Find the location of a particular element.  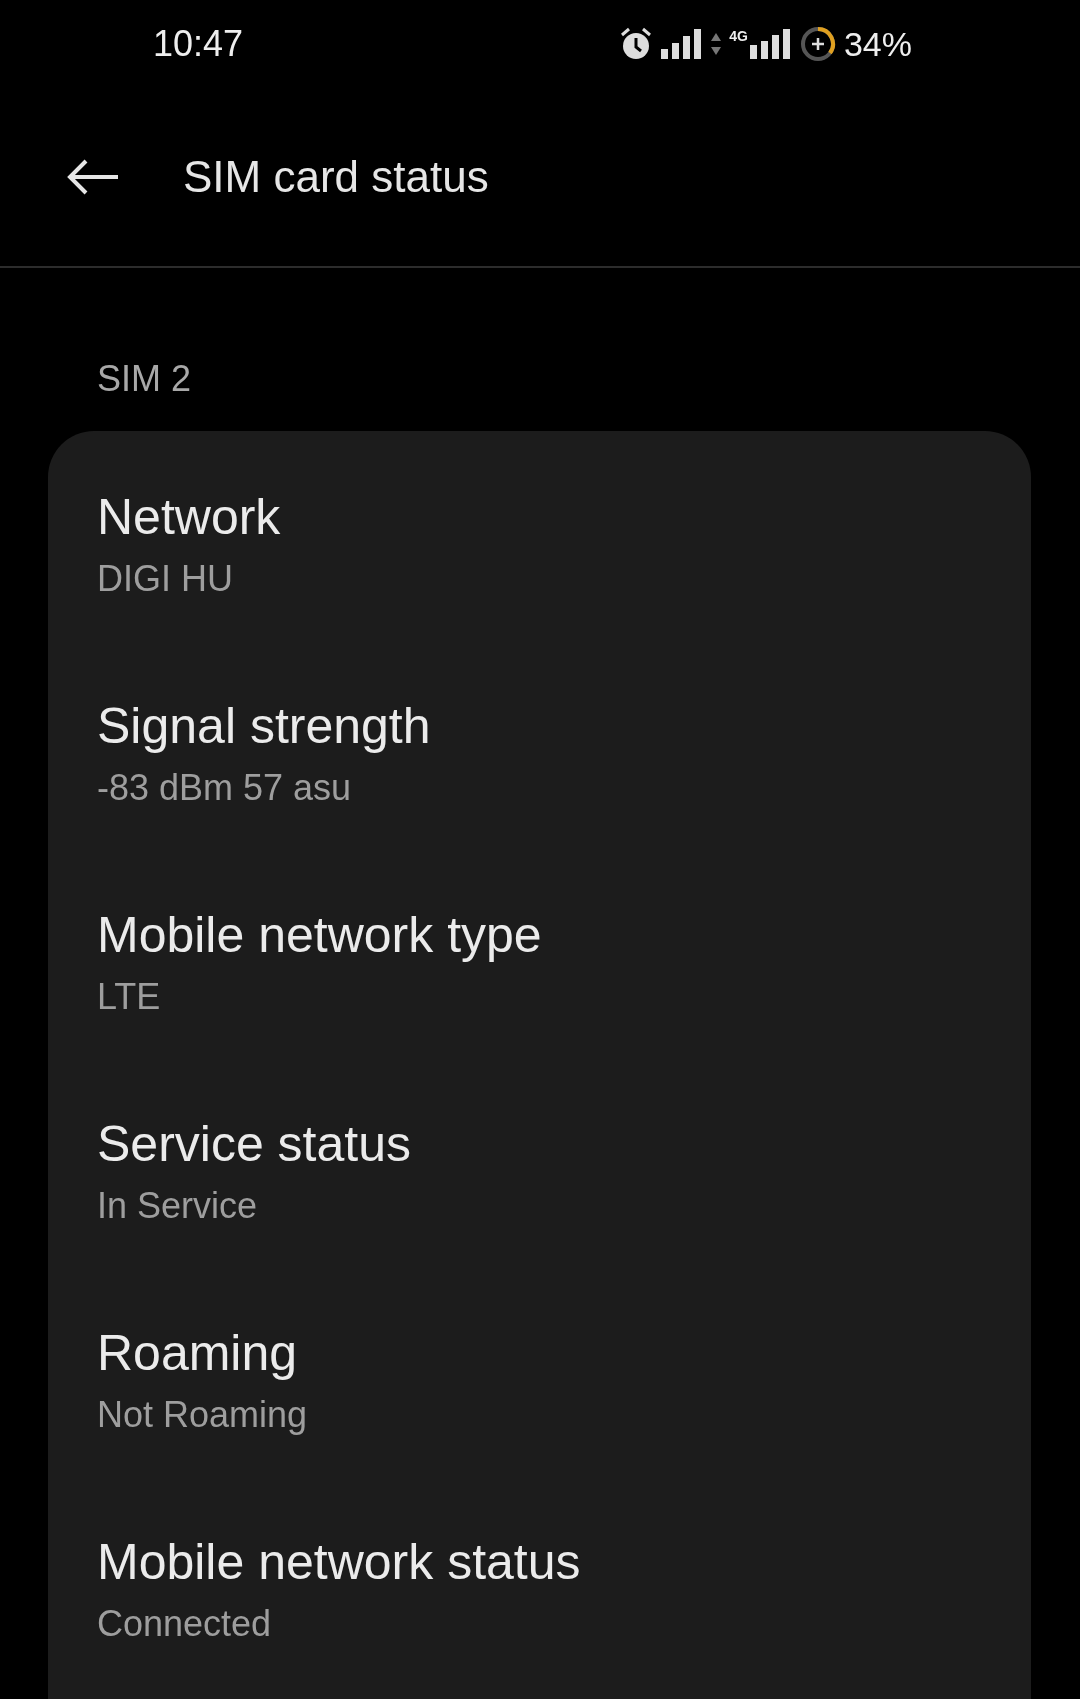

item-value: DIGI HU is located at coordinates (165, 579).